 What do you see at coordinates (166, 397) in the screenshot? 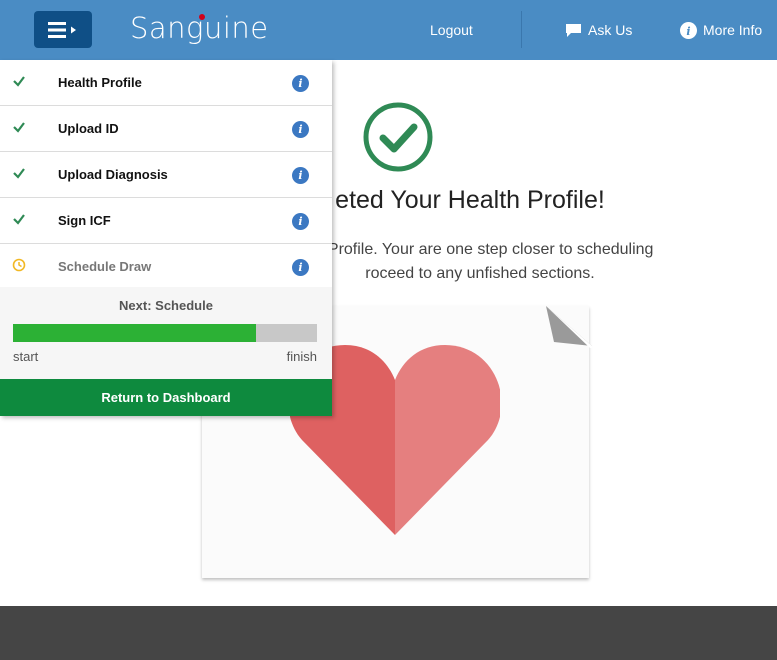
I see `return-to-dashboard-button: Return to Dashboard` at bounding box center [166, 397].